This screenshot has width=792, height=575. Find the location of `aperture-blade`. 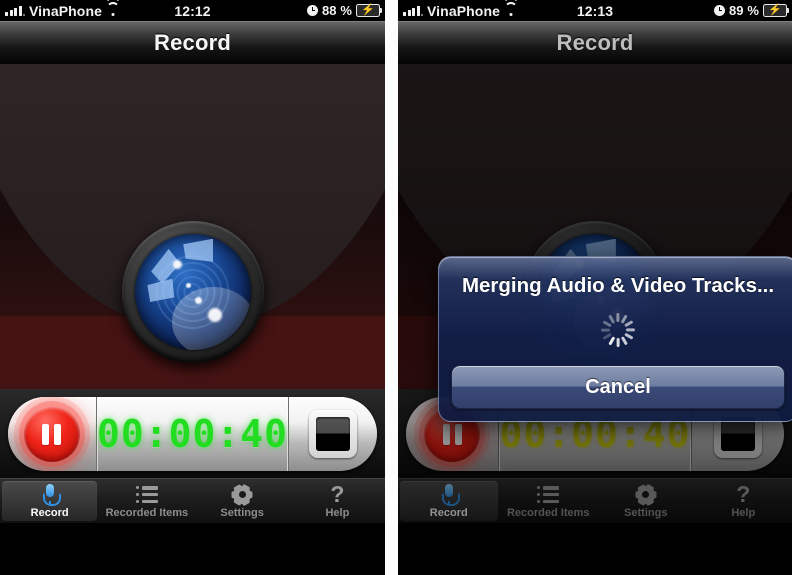

aperture-blade is located at coordinates (198, 250).